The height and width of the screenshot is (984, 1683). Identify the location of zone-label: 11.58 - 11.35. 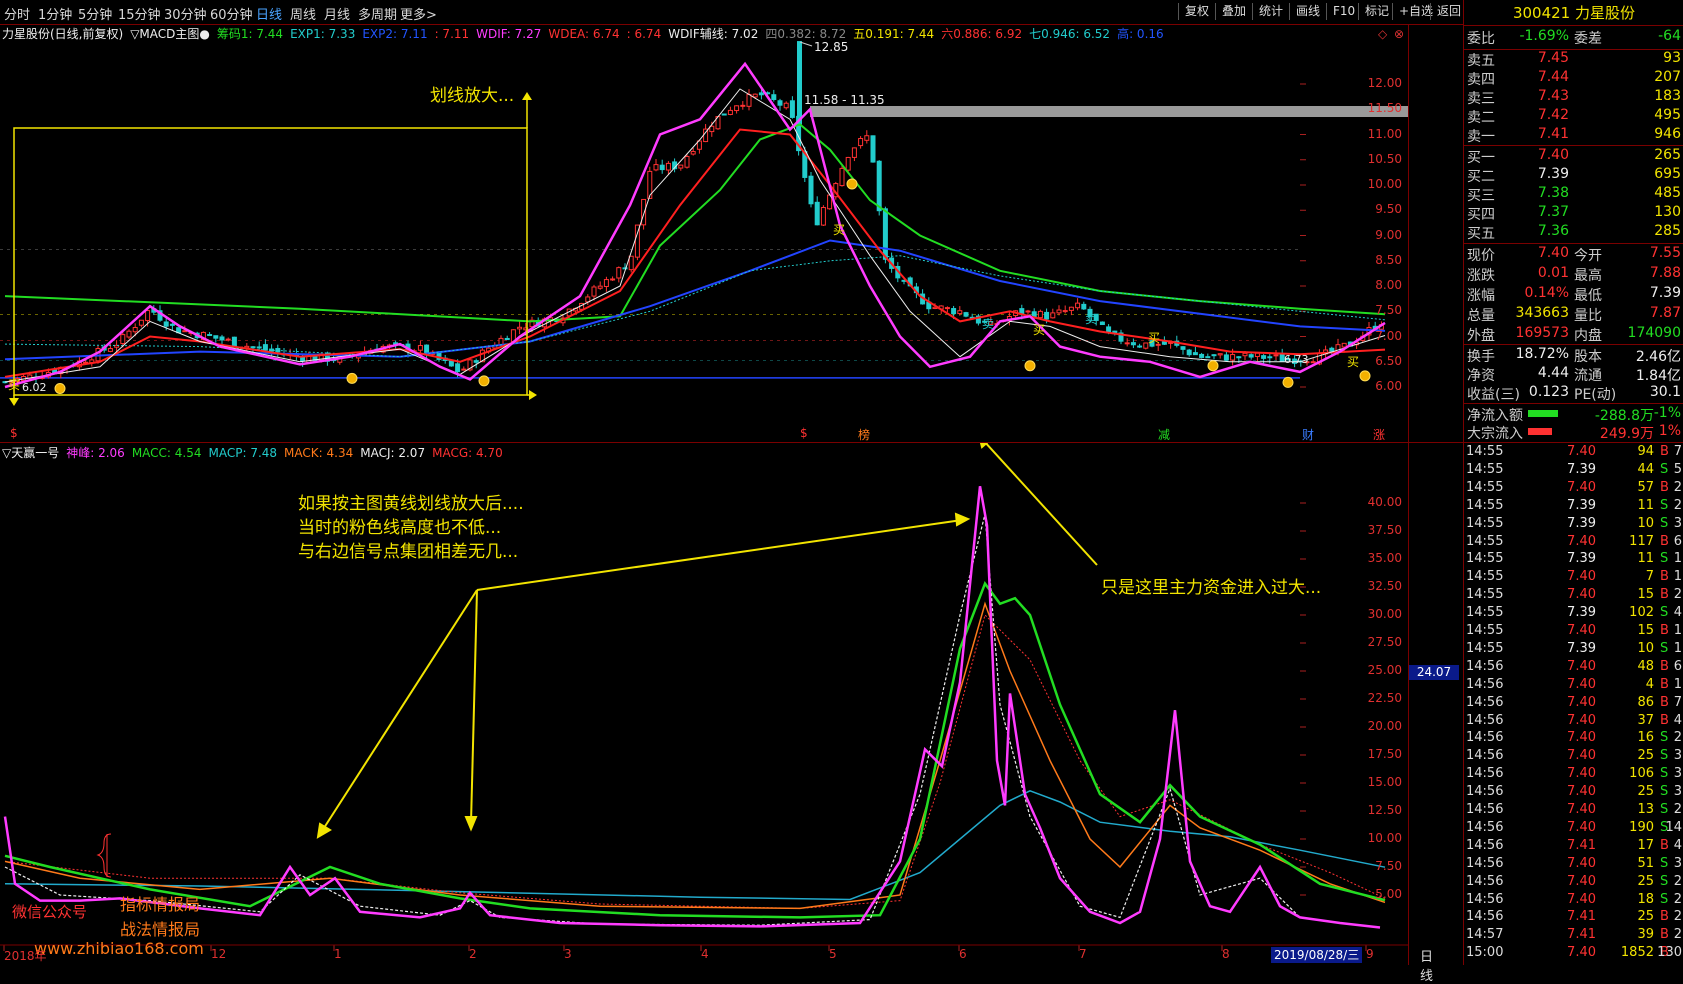
(844, 100).